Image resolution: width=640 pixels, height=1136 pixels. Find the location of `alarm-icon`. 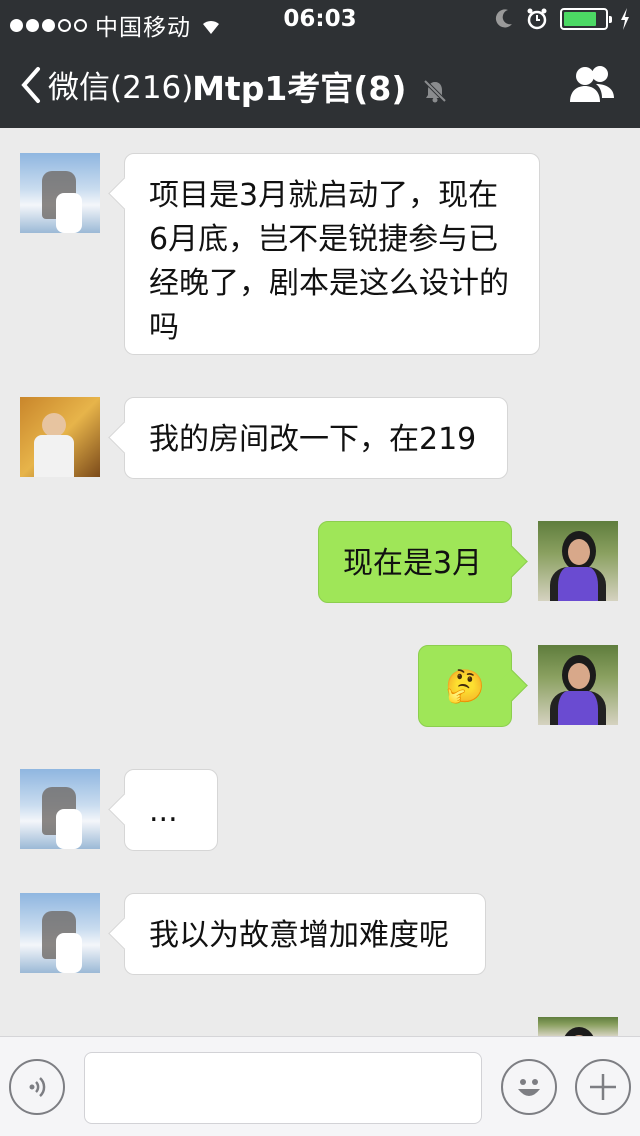

alarm-icon is located at coordinates (537, 19).